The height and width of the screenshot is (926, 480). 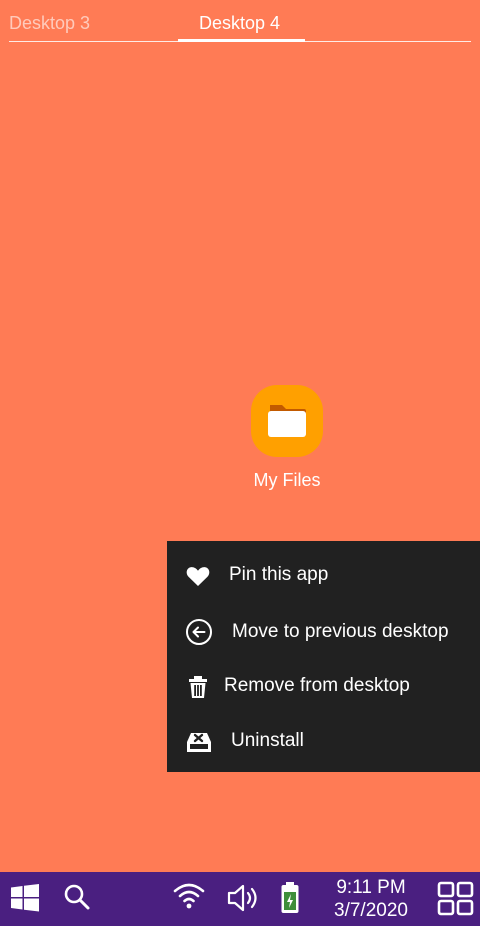 I want to click on menu-item-label: Move to previous desktop, so click(x=340, y=631).